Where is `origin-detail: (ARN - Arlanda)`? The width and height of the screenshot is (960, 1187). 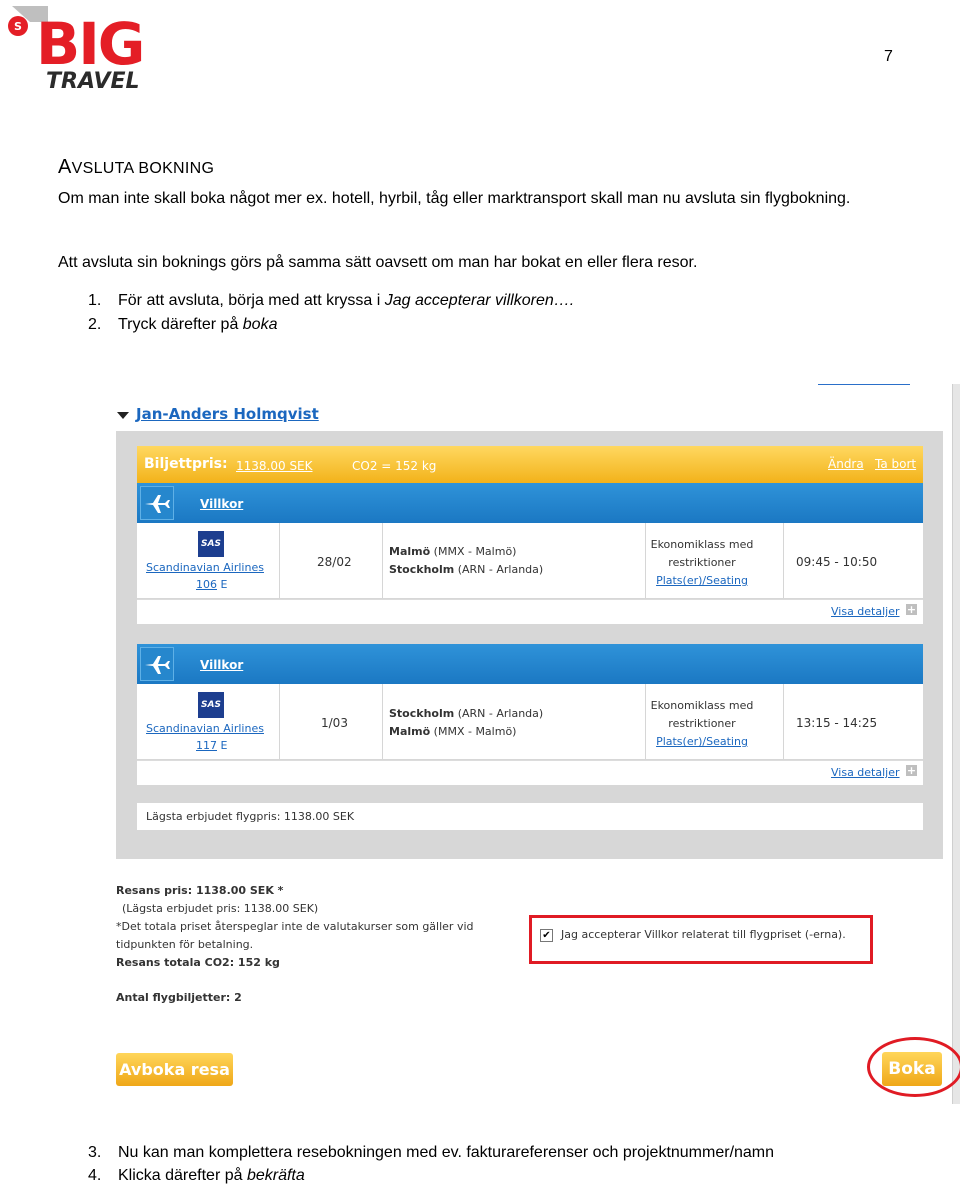 origin-detail: (ARN - Arlanda) is located at coordinates (500, 713).